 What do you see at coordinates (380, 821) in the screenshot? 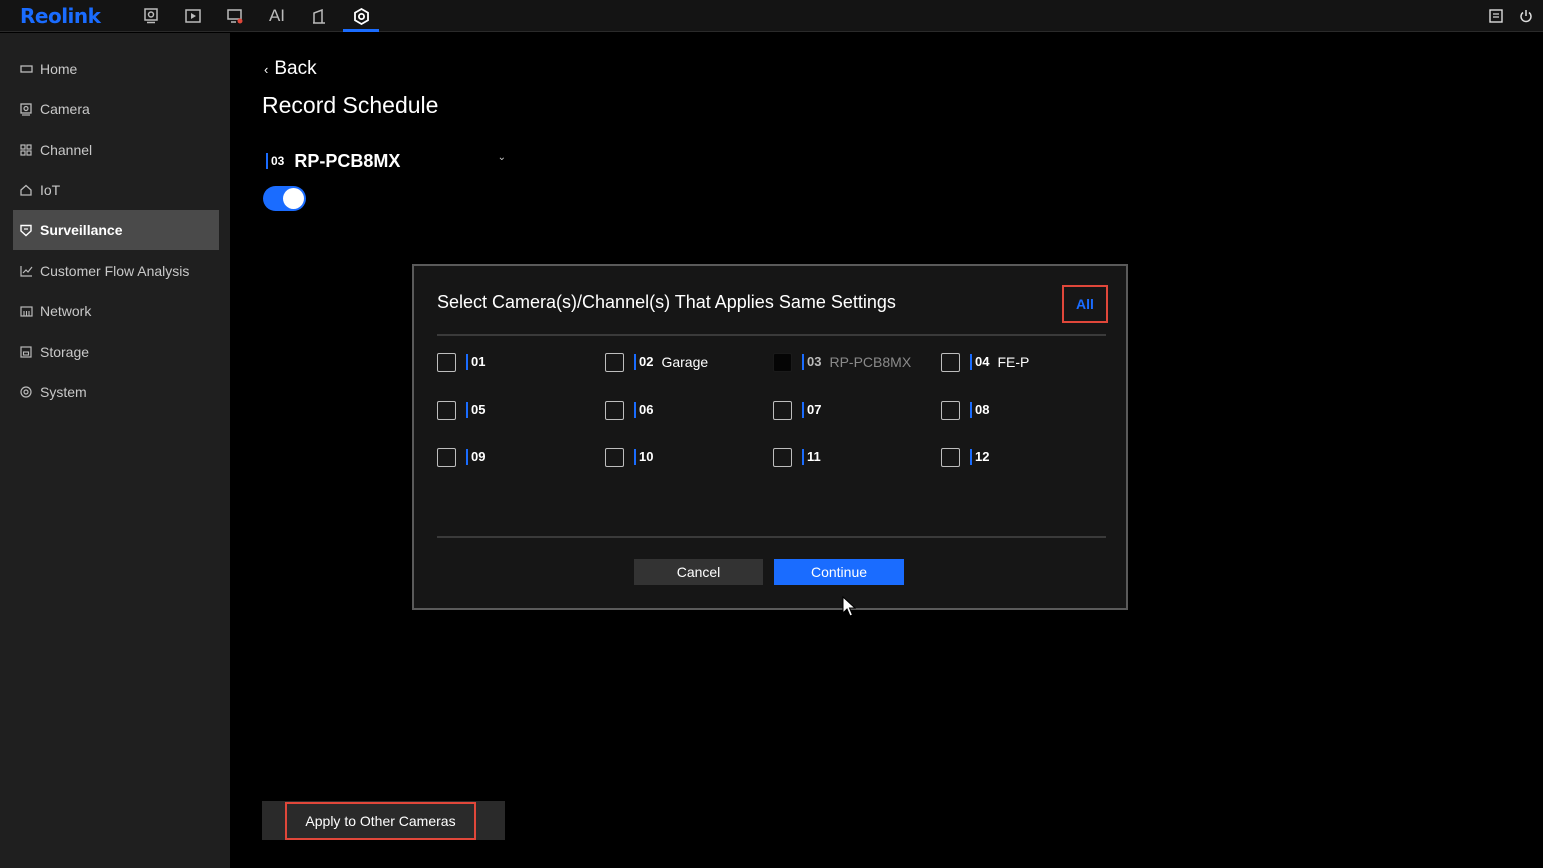
I see `apply-to-other-cameras-button: Apply to Other Cameras` at bounding box center [380, 821].